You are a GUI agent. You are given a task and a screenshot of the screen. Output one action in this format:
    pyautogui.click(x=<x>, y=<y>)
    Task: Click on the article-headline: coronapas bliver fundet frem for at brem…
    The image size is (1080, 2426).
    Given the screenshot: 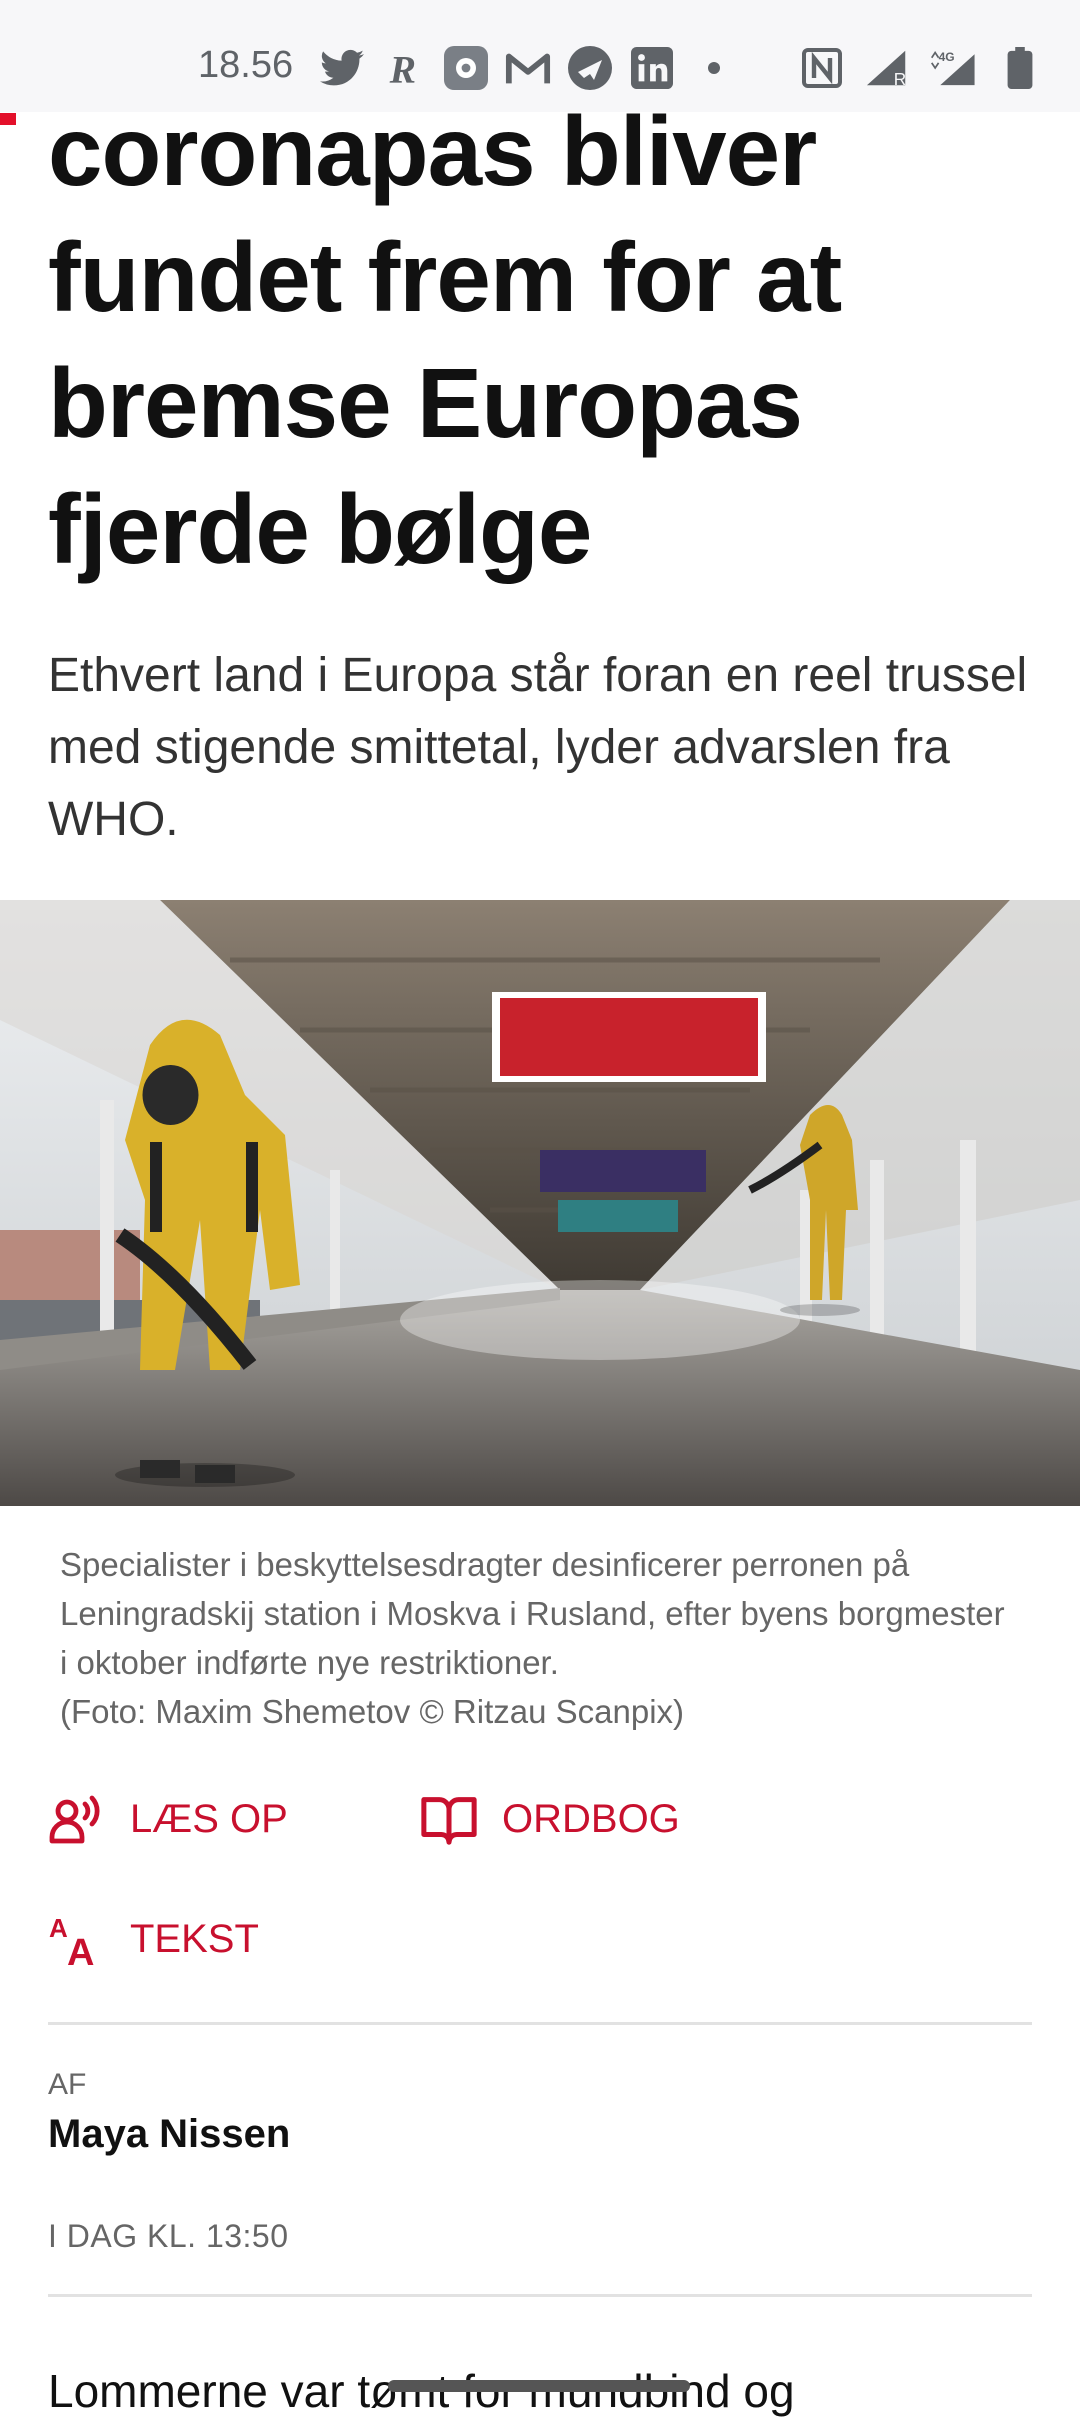 What is the action you would take?
    pyautogui.click(x=445, y=340)
    